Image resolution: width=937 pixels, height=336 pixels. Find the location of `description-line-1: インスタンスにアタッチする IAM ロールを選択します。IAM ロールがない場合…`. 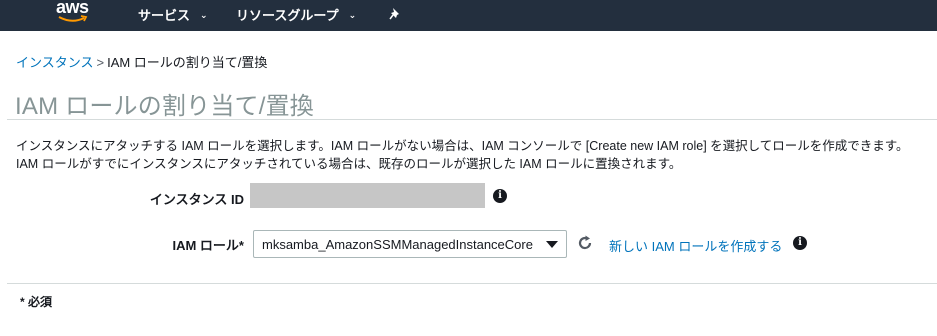

description-line-1: インスタンスにアタッチする IAM ロールを選択します。IAM ロールがない場合… is located at coordinates (462, 146).